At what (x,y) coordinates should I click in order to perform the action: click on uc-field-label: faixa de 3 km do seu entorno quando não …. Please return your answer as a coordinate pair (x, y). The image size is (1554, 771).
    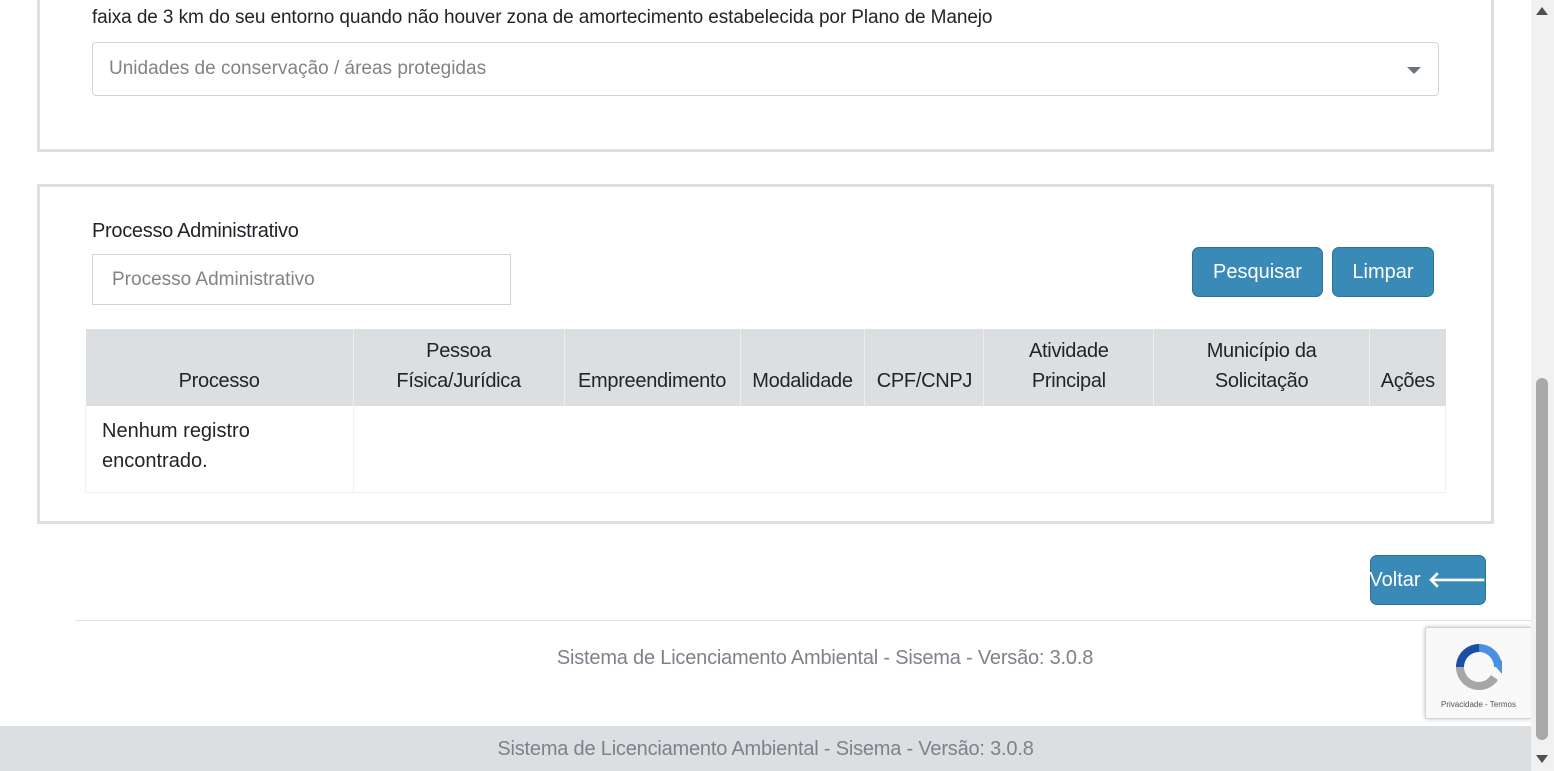
    Looking at the image, I should click on (542, 17).